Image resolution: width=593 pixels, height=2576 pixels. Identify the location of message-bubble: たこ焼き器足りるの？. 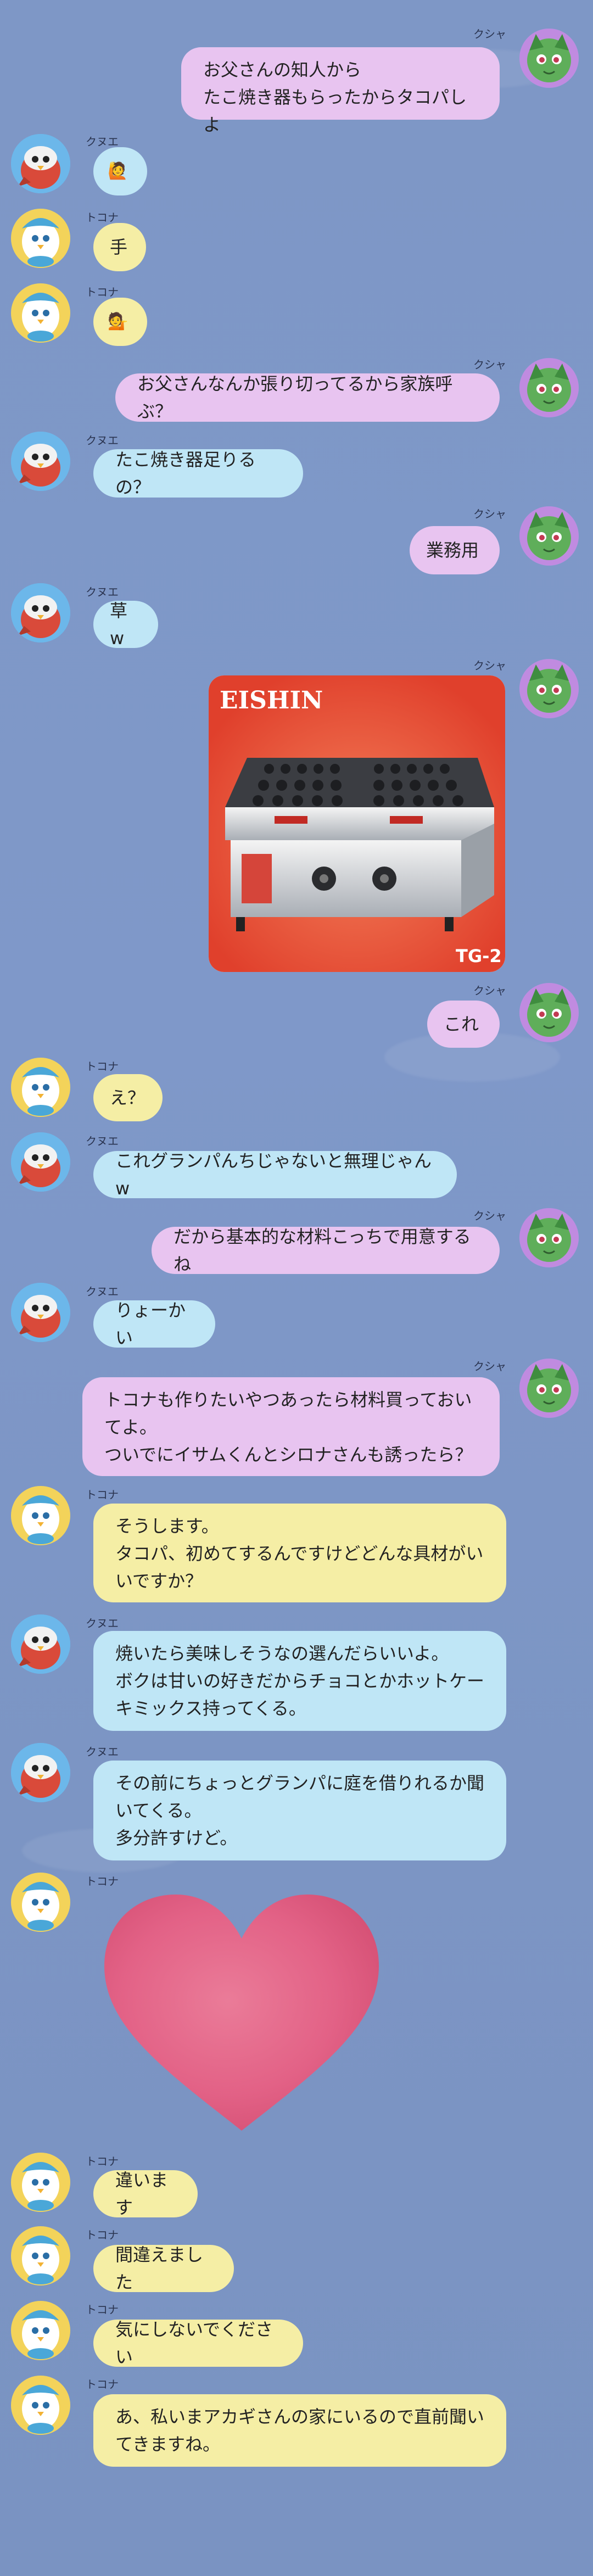
(198, 474).